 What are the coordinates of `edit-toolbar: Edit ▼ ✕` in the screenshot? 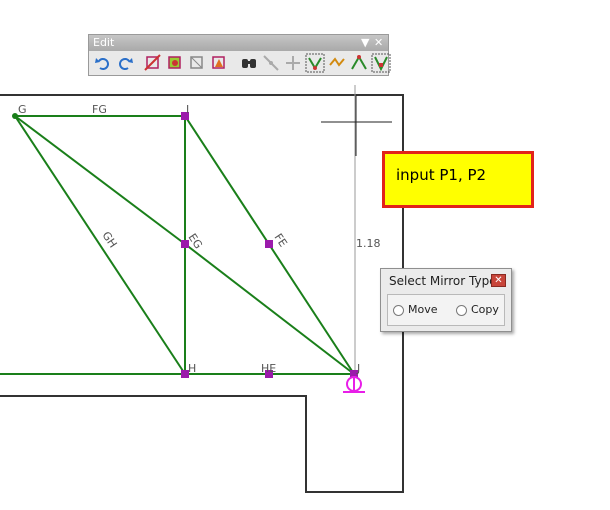 It's located at (239, 55).